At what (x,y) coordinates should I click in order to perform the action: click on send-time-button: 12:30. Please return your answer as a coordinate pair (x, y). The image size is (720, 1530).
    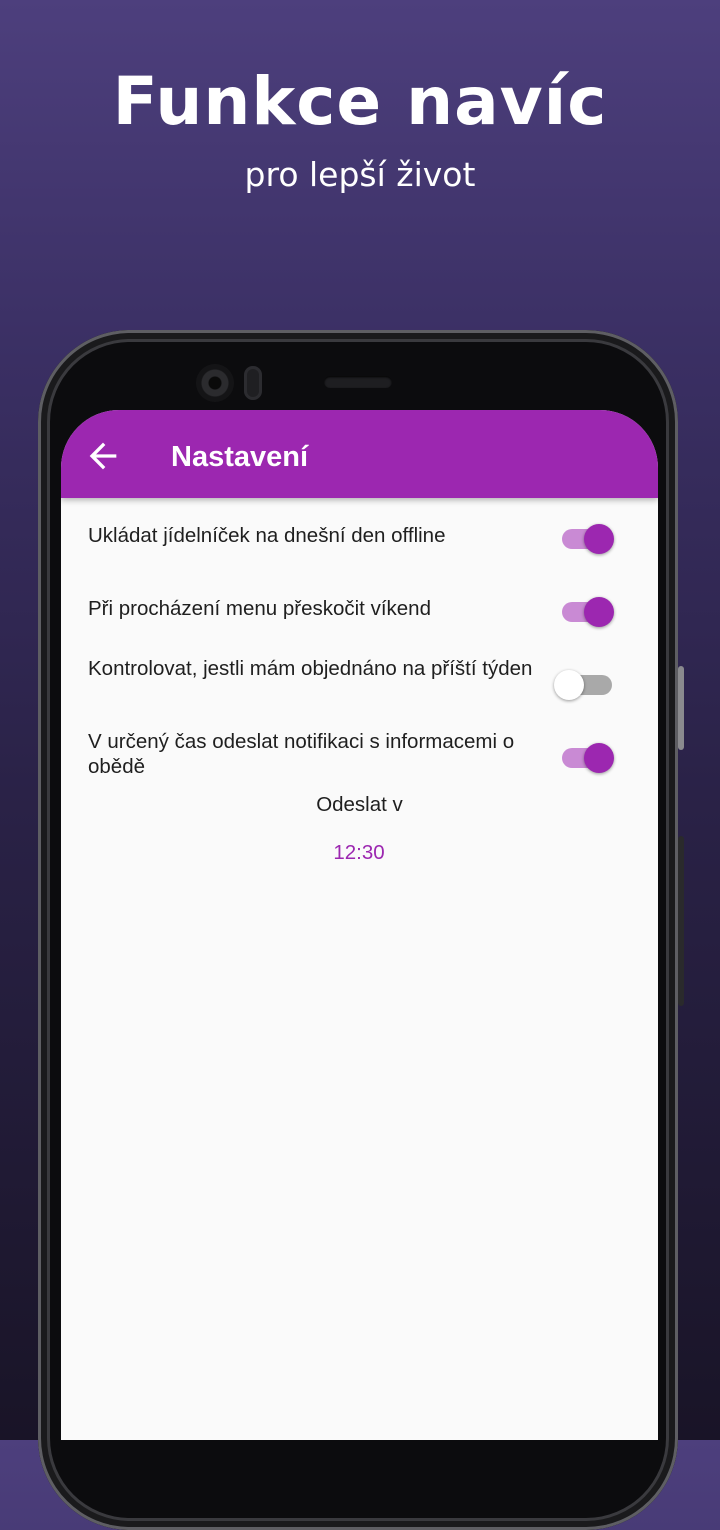
    Looking at the image, I should click on (359, 852).